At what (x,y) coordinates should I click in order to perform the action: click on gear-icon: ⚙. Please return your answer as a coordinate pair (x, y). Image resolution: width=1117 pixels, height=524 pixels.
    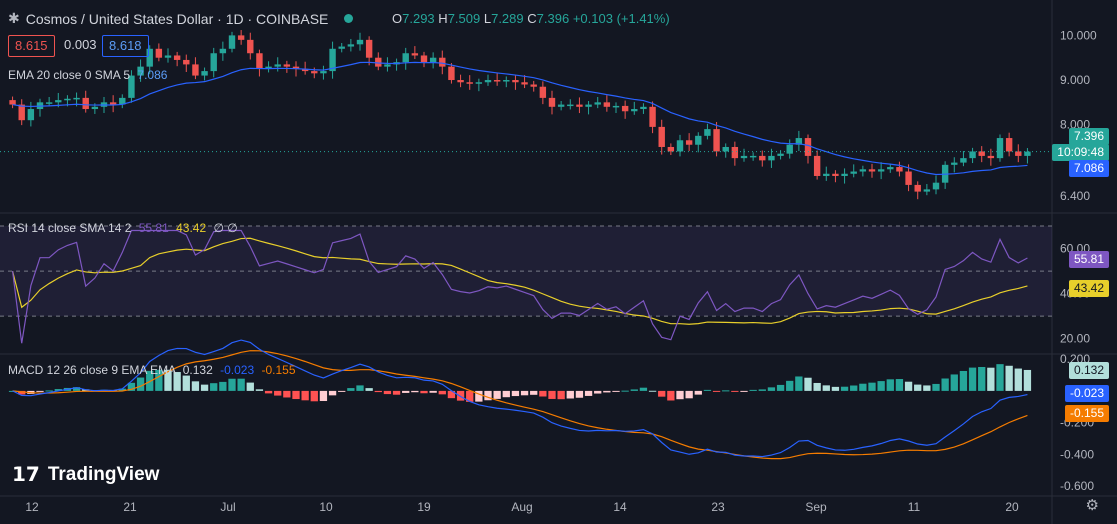
    Looking at the image, I should click on (1092, 505).